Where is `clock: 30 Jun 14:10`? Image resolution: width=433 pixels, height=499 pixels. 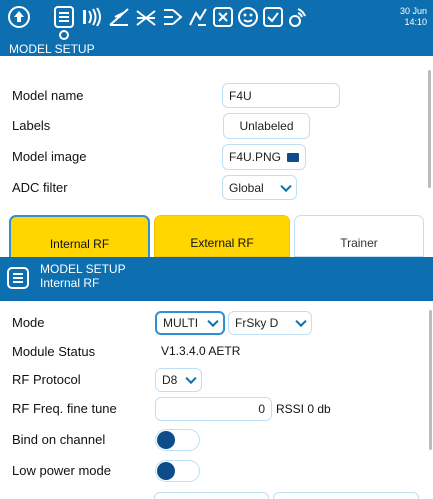 clock: 30 Jun 14:10 is located at coordinates (413, 17).